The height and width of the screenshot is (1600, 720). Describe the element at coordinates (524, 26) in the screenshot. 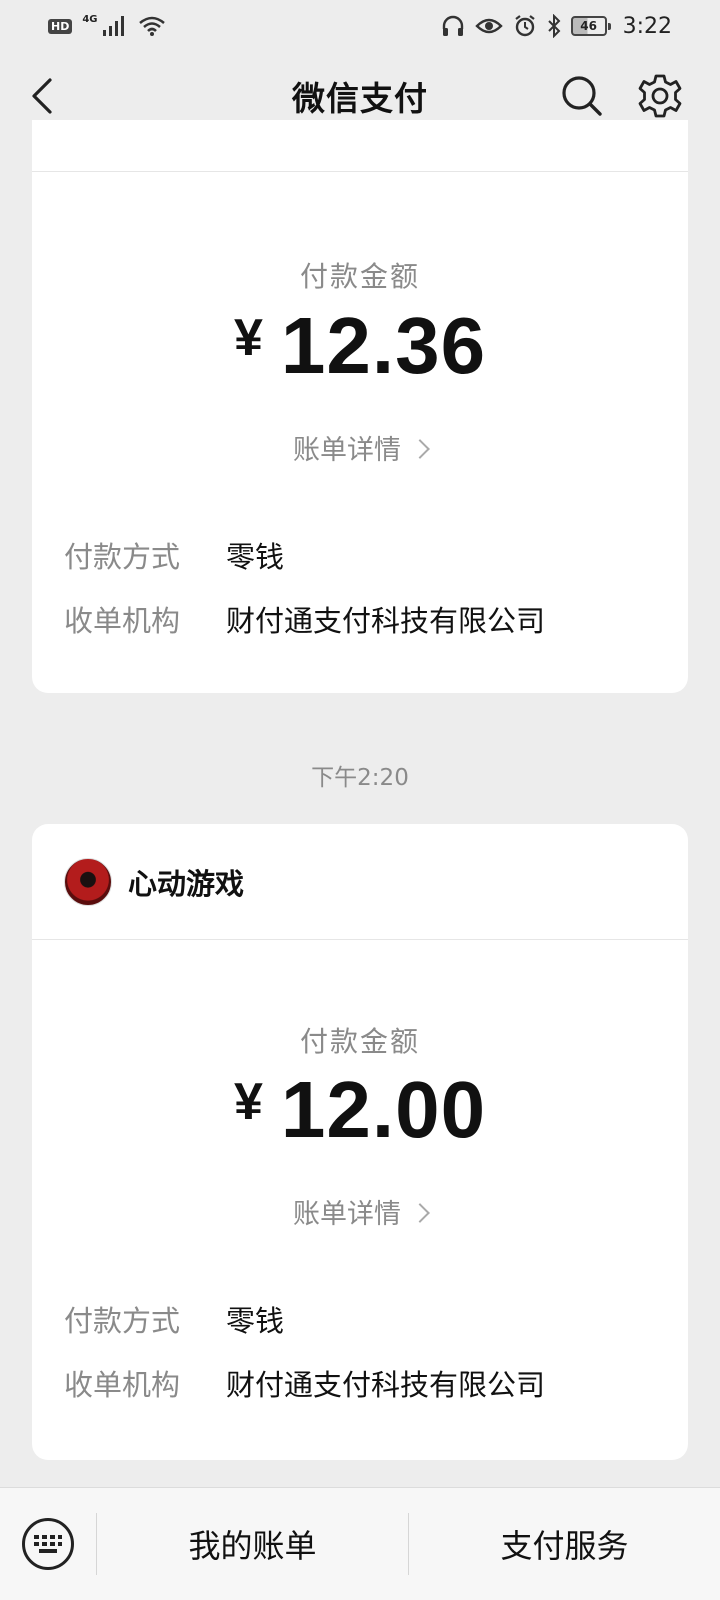

I see `alarm-icon` at that location.